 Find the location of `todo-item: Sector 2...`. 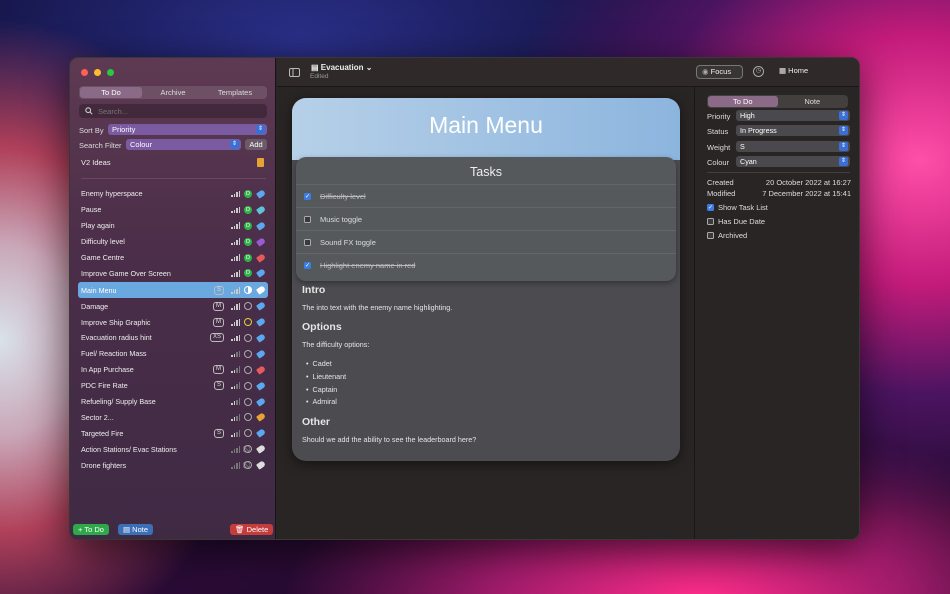

todo-item: Sector 2... is located at coordinates (173, 417).